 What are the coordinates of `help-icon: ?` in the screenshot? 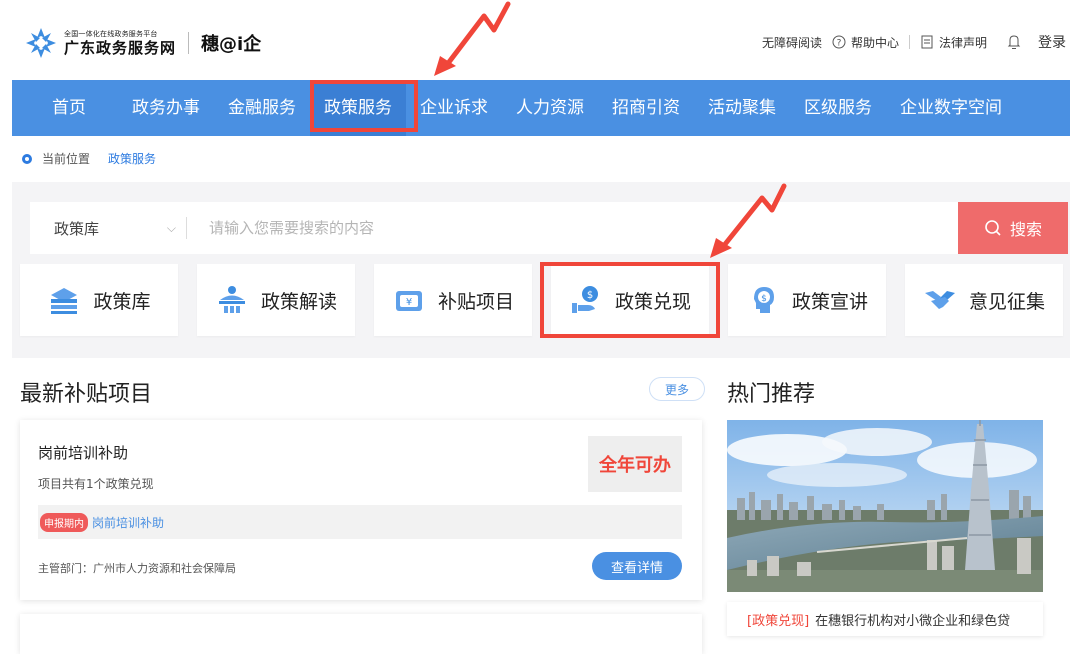 It's located at (839, 42).